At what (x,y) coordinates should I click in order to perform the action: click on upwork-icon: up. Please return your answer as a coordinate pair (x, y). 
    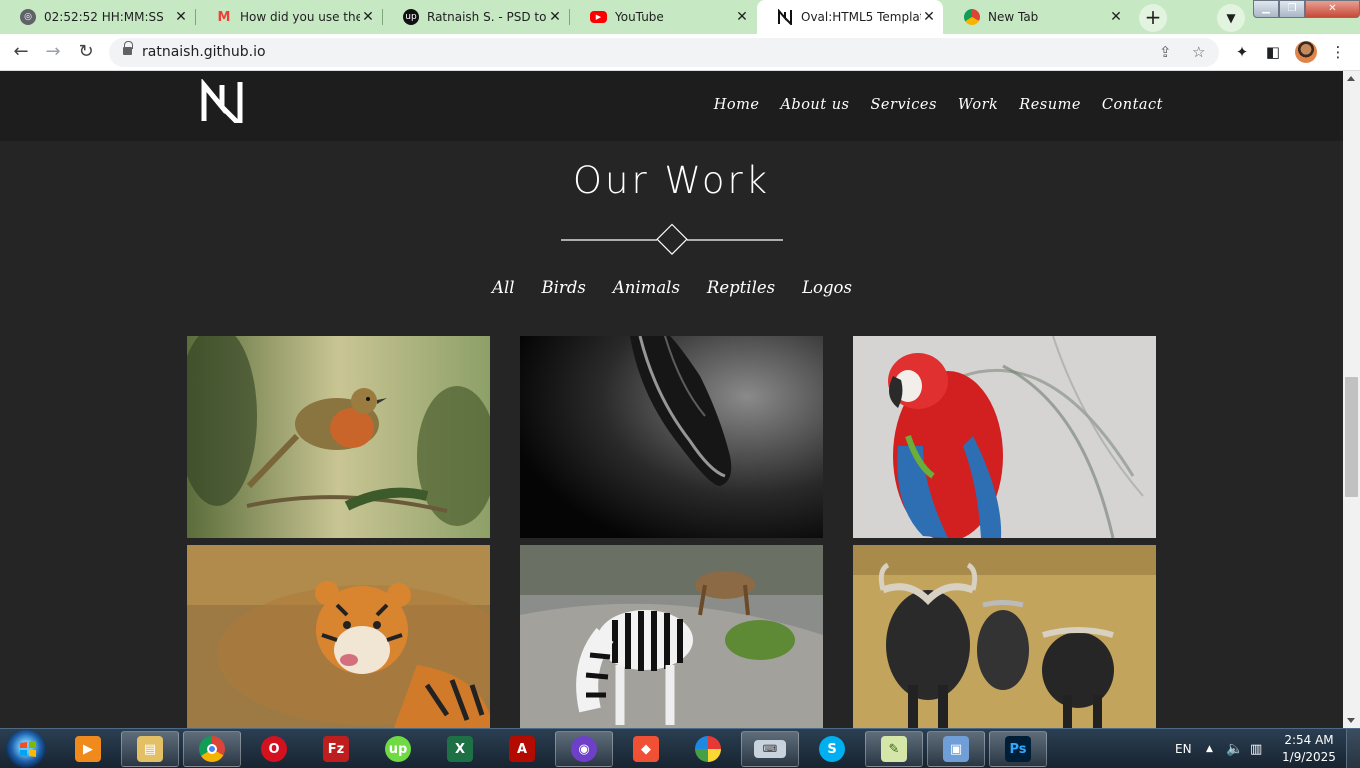
    Looking at the image, I should click on (411, 17).